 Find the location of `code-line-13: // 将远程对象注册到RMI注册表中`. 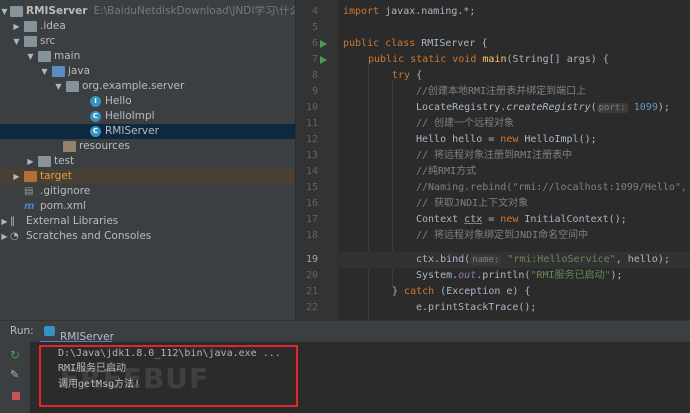

code-line-13: // 将远程对象注册到RMI注册表中 is located at coordinates (494, 155).